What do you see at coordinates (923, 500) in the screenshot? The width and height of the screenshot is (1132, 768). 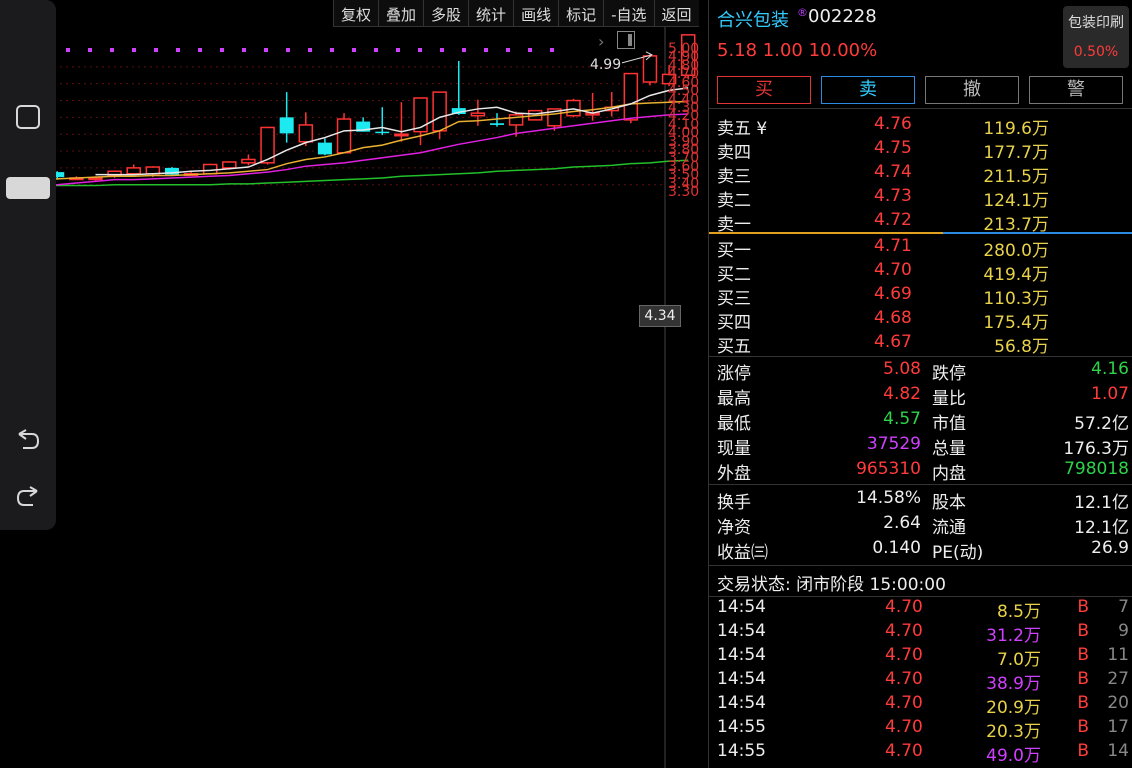 I see `stat-row: 换手 14.58% 股本 12.1亿` at bounding box center [923, 500].